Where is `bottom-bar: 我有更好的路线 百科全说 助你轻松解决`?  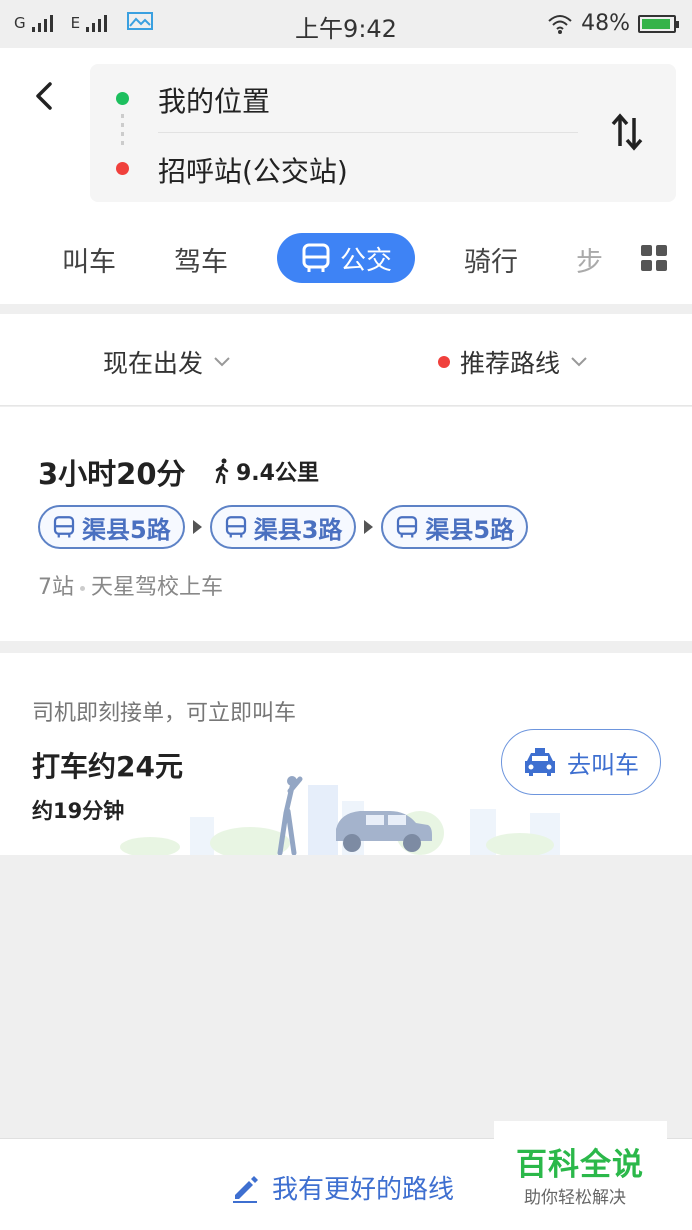
bottom-bar: 我有更好的路线 百科全说 助你轻松解决 is located at coordinates (346, 1175).